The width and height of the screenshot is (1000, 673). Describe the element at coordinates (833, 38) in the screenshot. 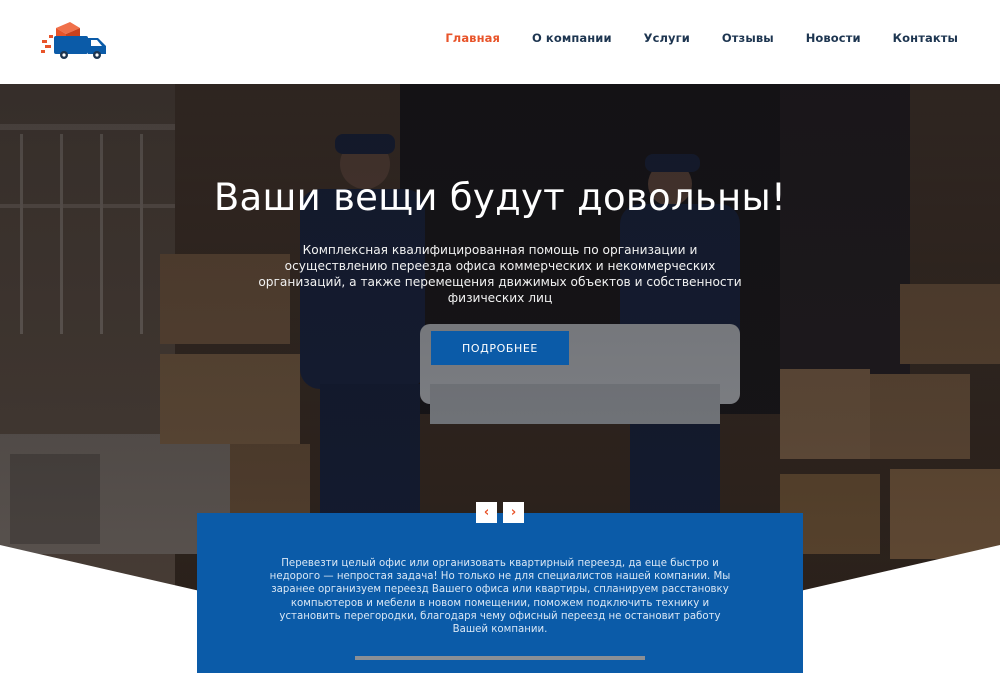

I see `nav-item-news: Новости` at that location.